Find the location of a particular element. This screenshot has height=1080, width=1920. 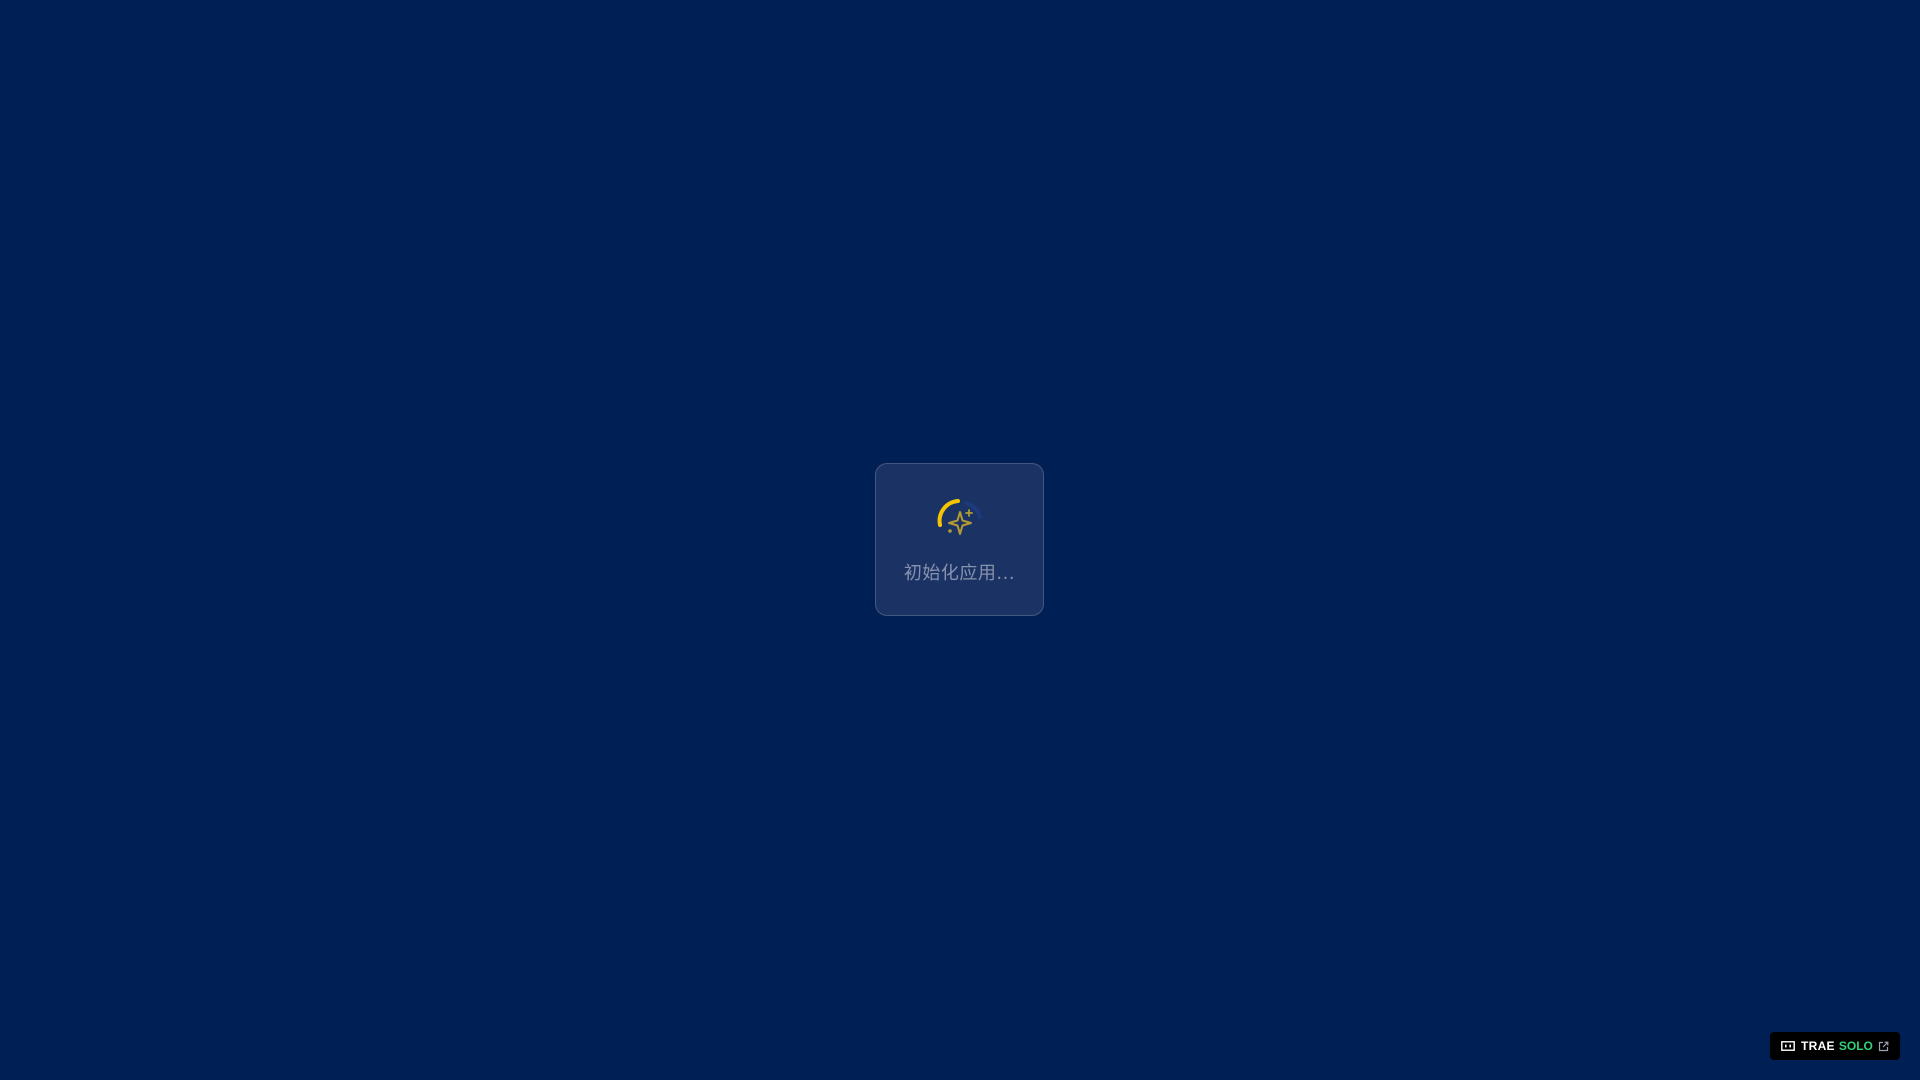

trae-solo-badge: TRAE SOLO is located at coordinates (1835, 1046).